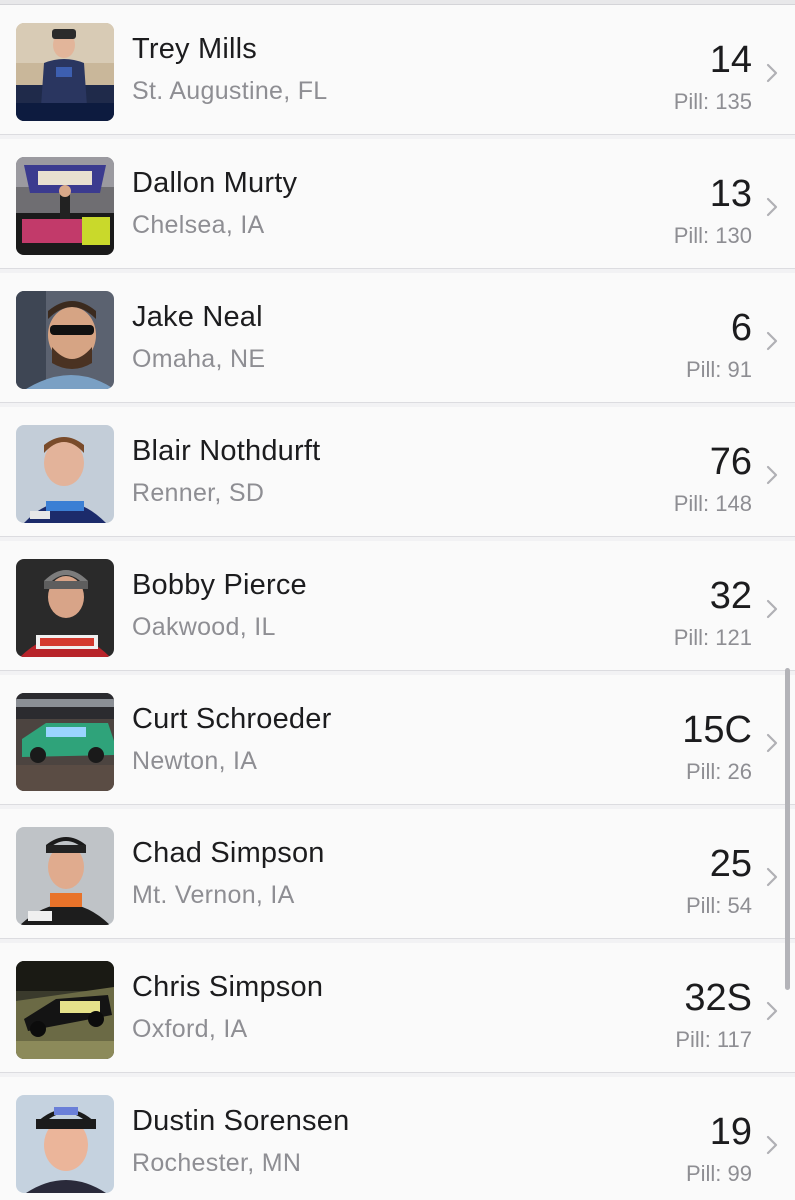 The height and width of the screenshot is (1200, 795). What do you see at coordinates (228, 853) in the screenshot?
I see `driver-name: Chad Simpson` at bounding box center [228, 853].